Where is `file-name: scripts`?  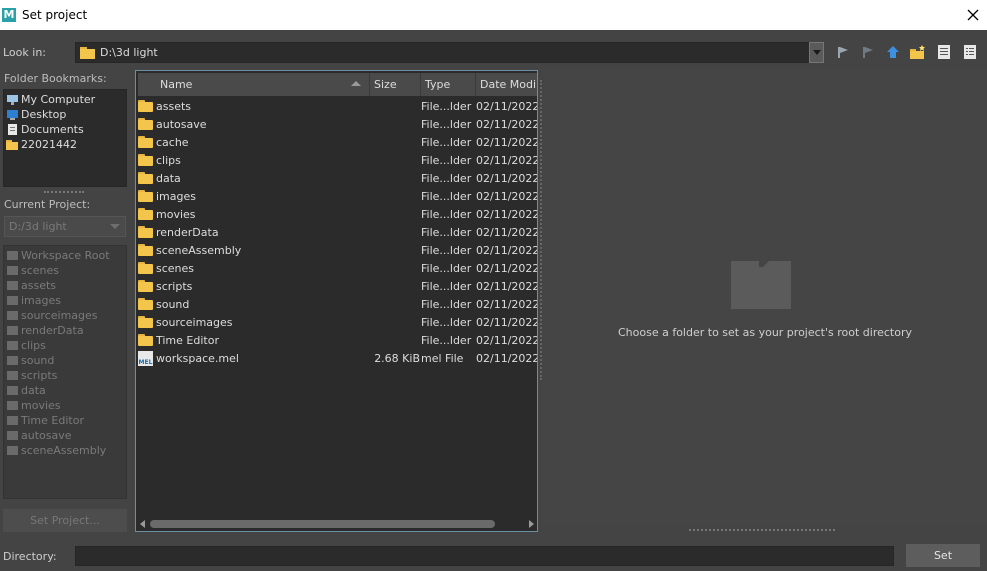
file-name: scripts is located at coordinates (174, 286).